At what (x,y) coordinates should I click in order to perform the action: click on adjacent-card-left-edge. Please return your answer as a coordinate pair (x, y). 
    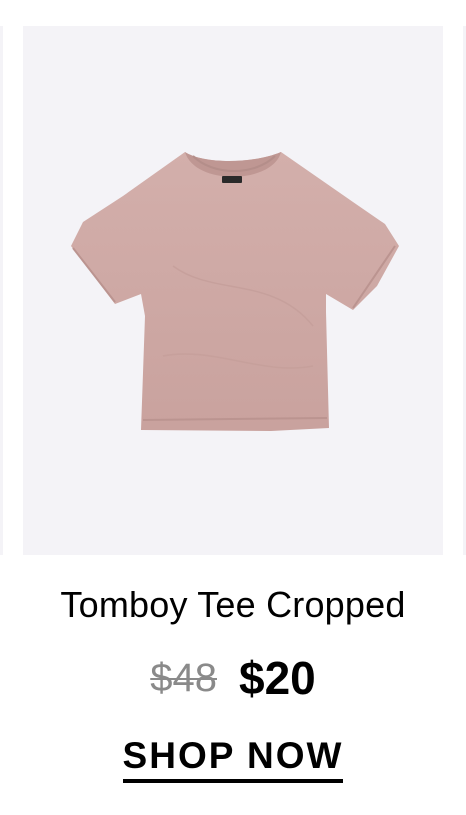
    Looking at the image, I should click on (1, 290).